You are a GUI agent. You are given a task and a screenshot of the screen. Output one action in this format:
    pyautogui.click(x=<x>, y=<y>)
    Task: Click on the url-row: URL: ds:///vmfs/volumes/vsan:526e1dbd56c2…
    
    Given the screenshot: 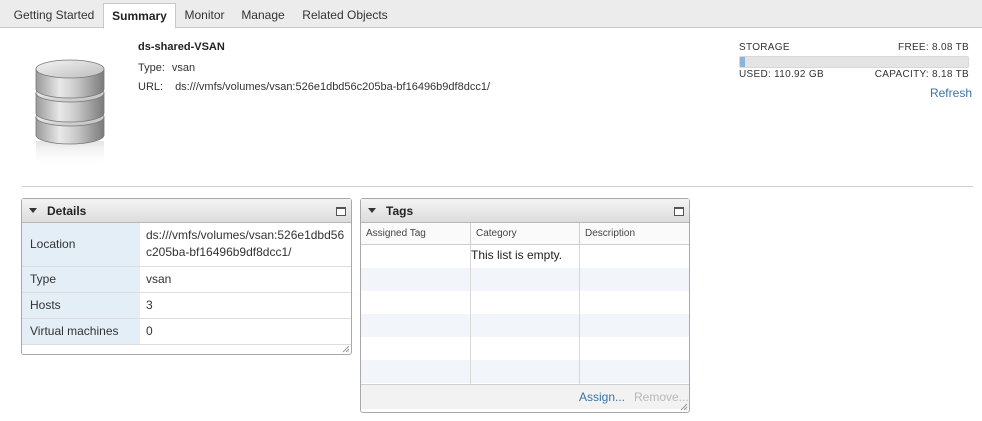 What is the action you would take?
    pyautogui.click(x=314, y=87)
    